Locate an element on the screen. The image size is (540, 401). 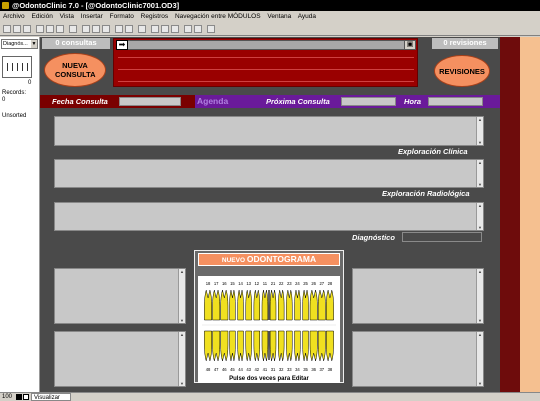
diagnostico-field is located at coordinates (269, 216).